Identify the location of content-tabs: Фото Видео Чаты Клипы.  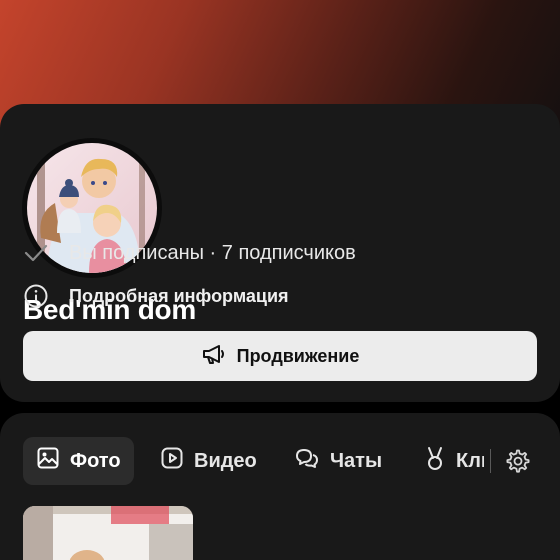
(280, 461).